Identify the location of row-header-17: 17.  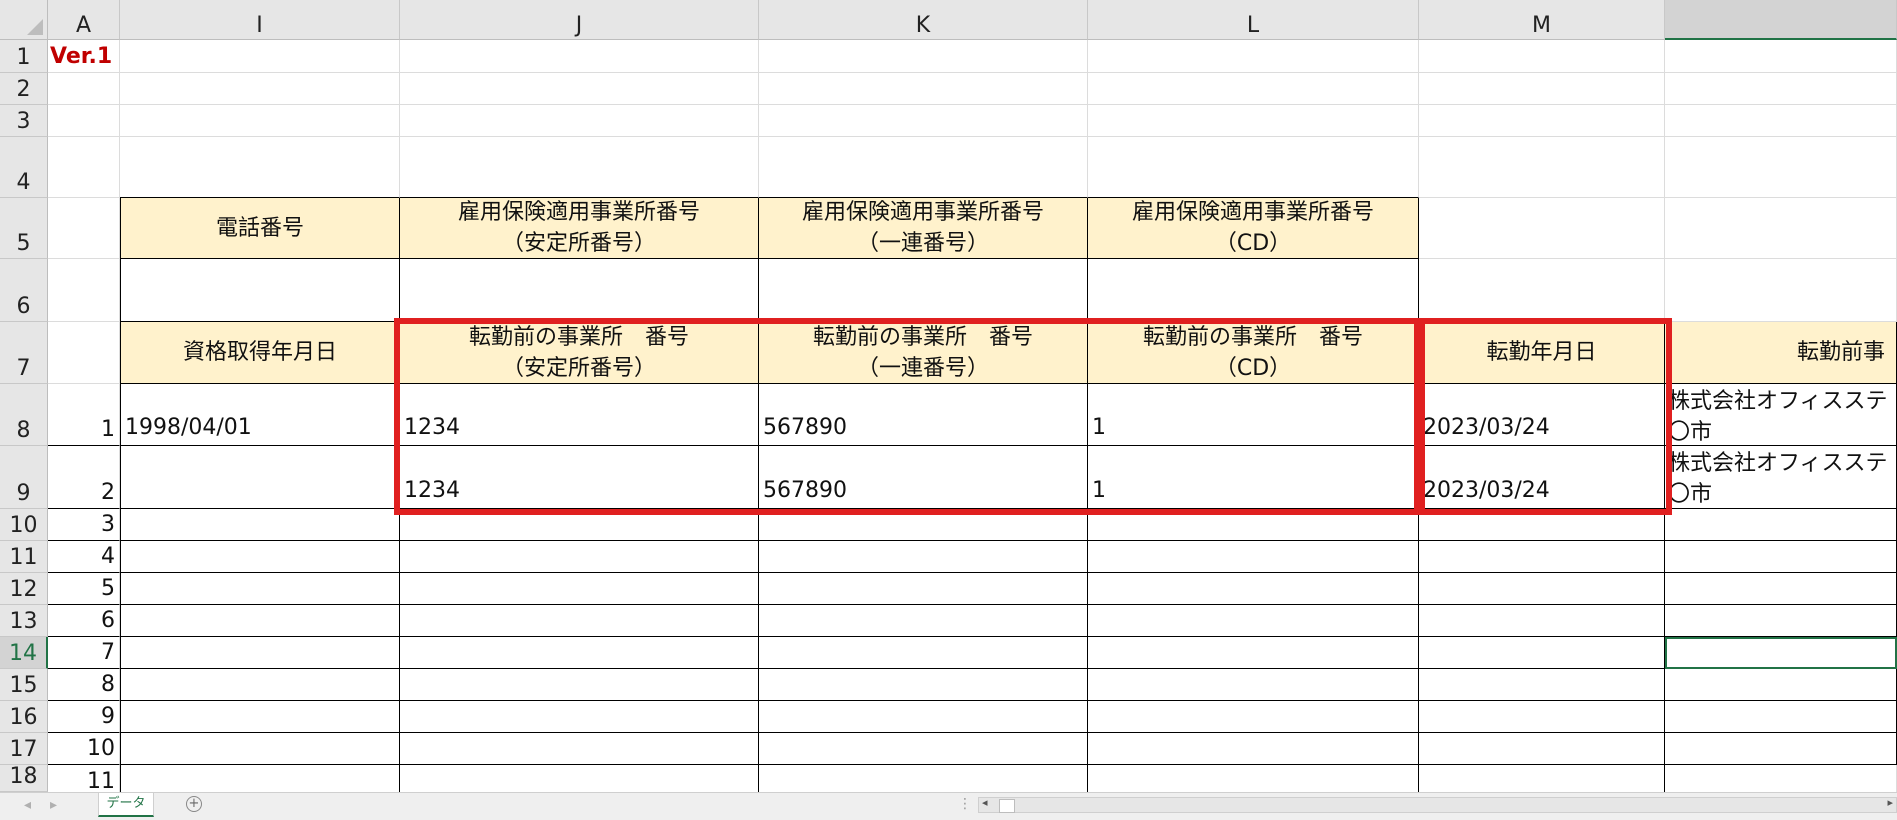
(24, 749).